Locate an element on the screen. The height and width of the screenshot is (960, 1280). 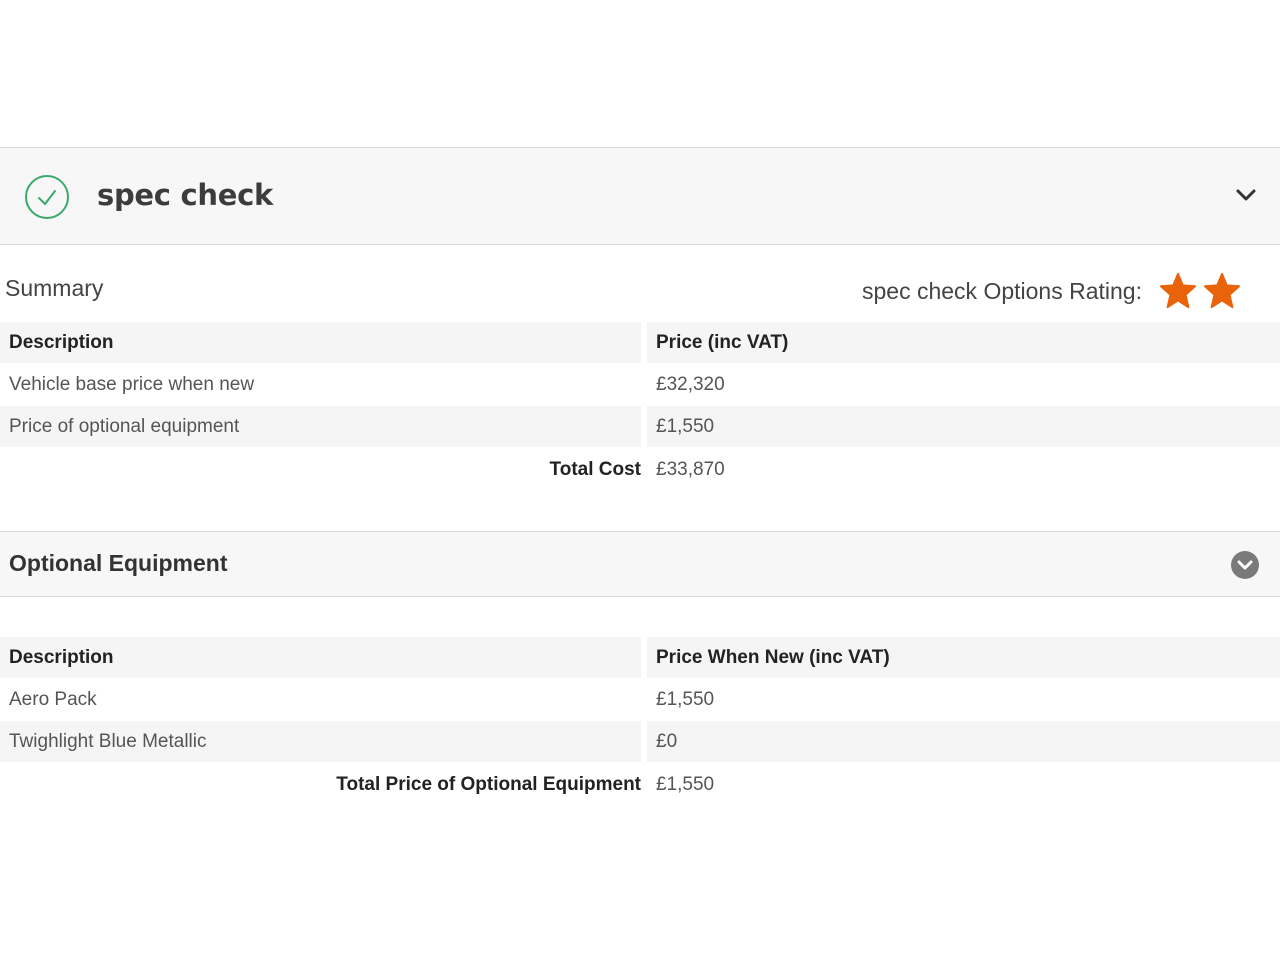
optional-equipment-header: Optional Equipment is located at coordinates (640, 564).